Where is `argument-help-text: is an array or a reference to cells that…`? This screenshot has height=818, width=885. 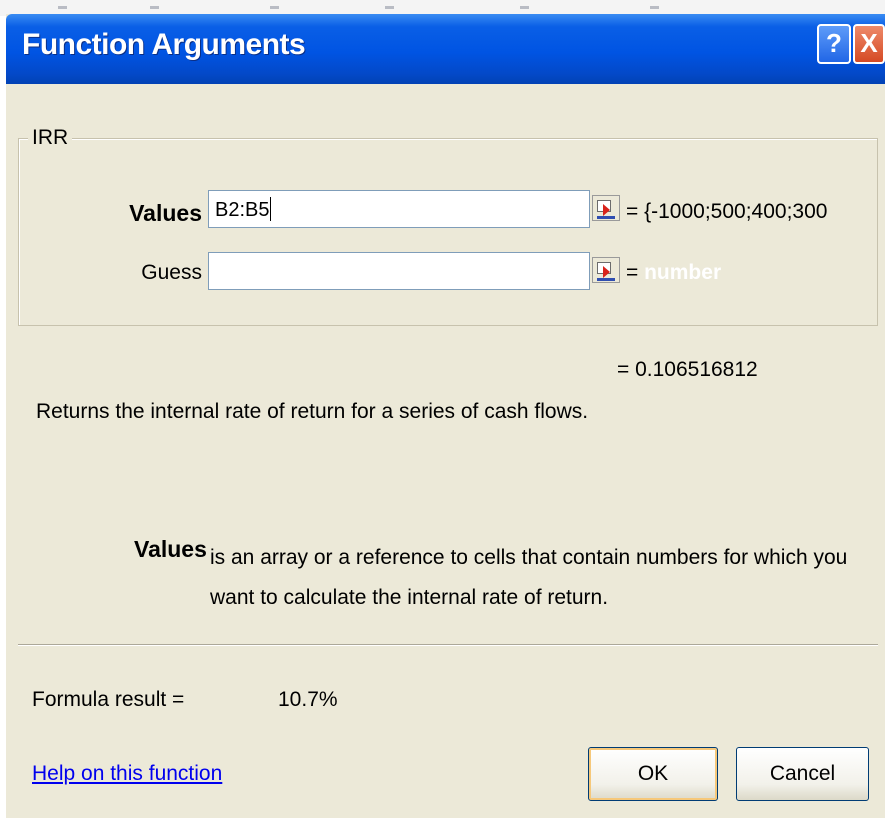 argument-help-text: is an array or a reference to cells that… is located at coordinates (530, 578).